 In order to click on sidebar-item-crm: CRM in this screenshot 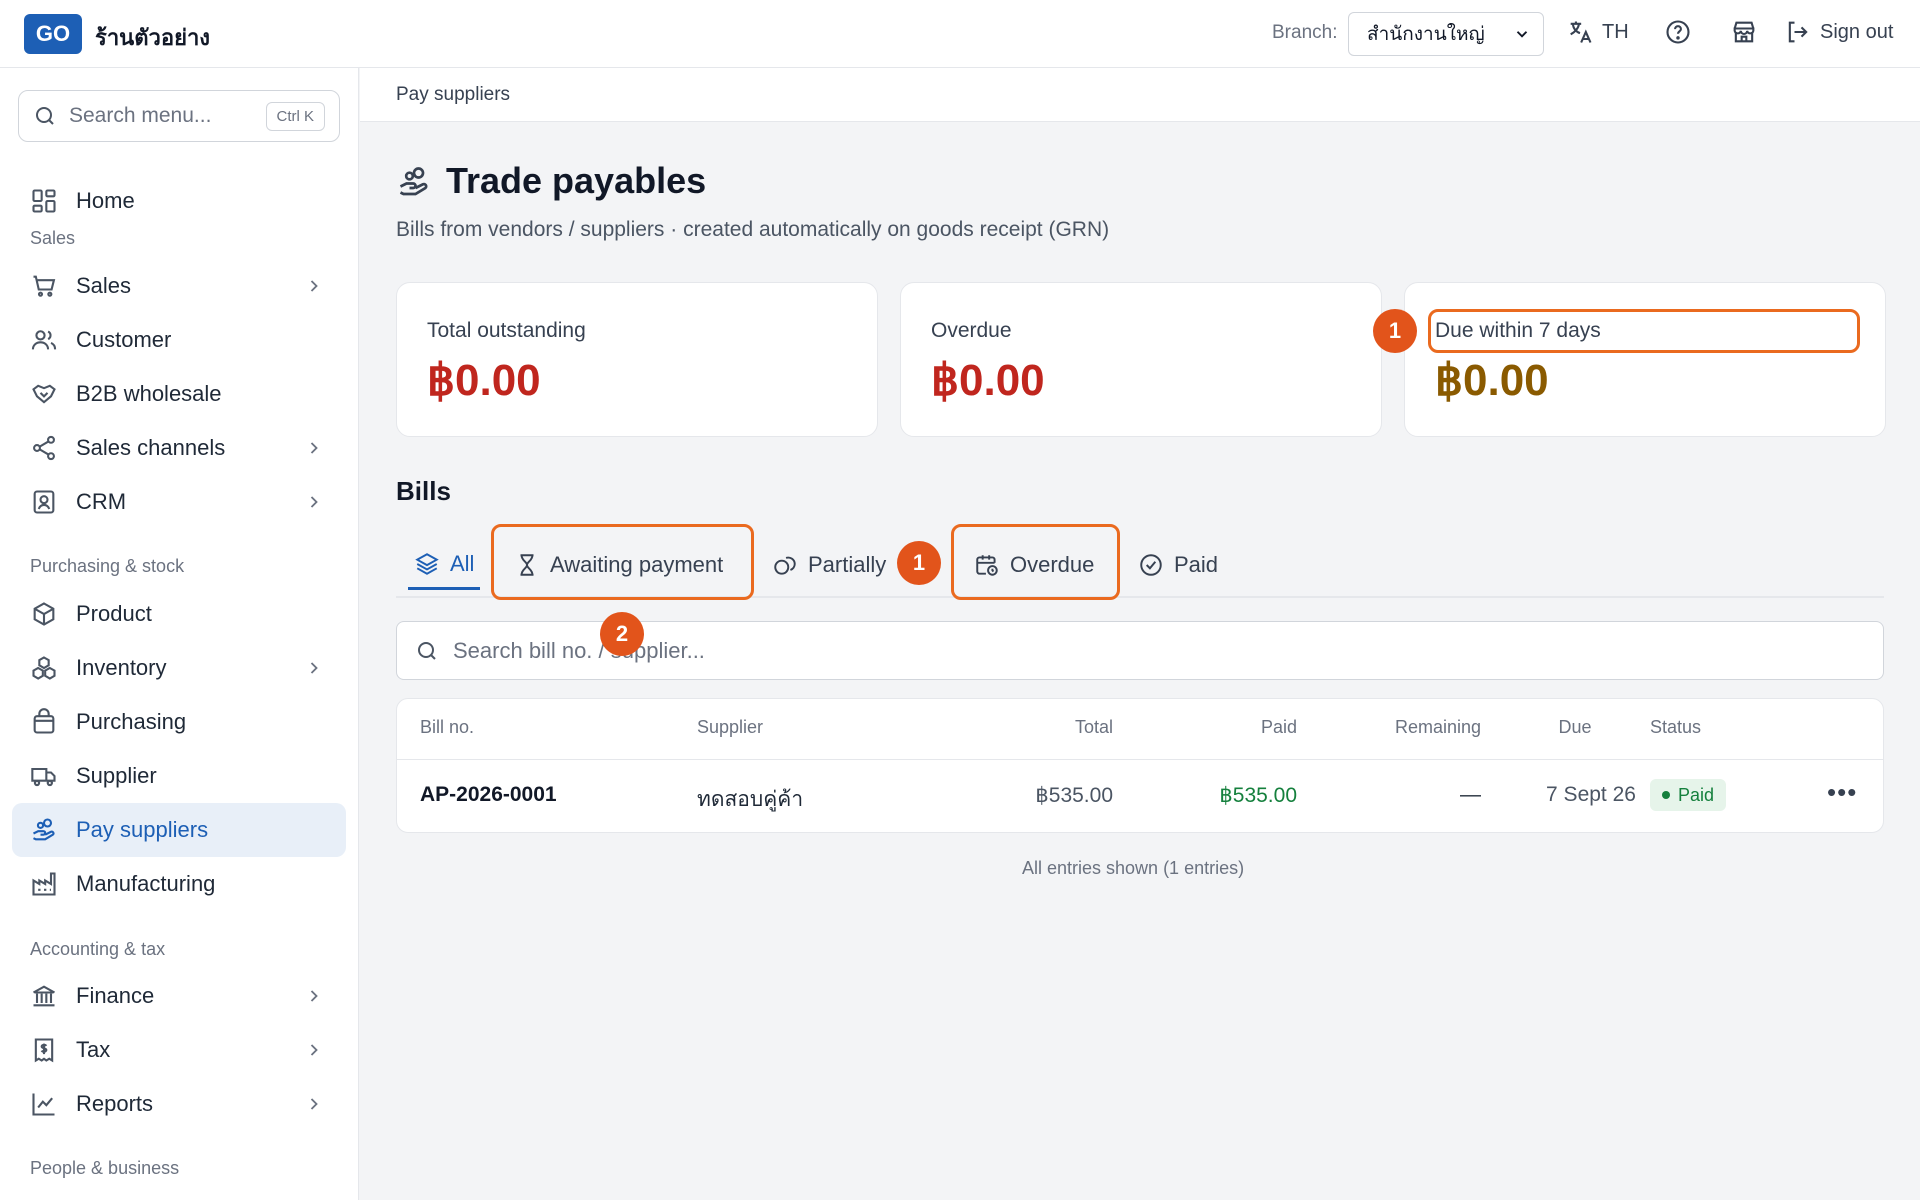, I will do `click(179, 502)`.